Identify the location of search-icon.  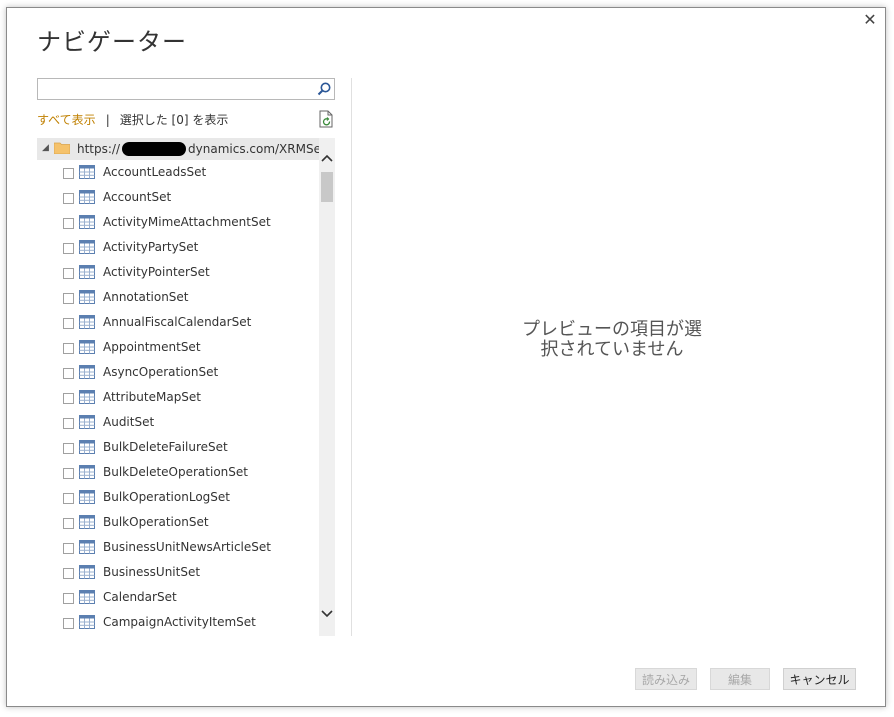
(324, 89).